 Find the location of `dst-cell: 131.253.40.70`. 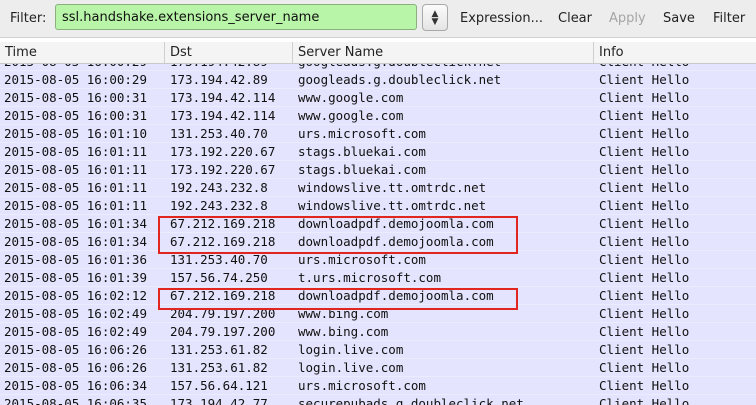

dst-cell: 131.253.40.70 is located at coordinates (219, 133).